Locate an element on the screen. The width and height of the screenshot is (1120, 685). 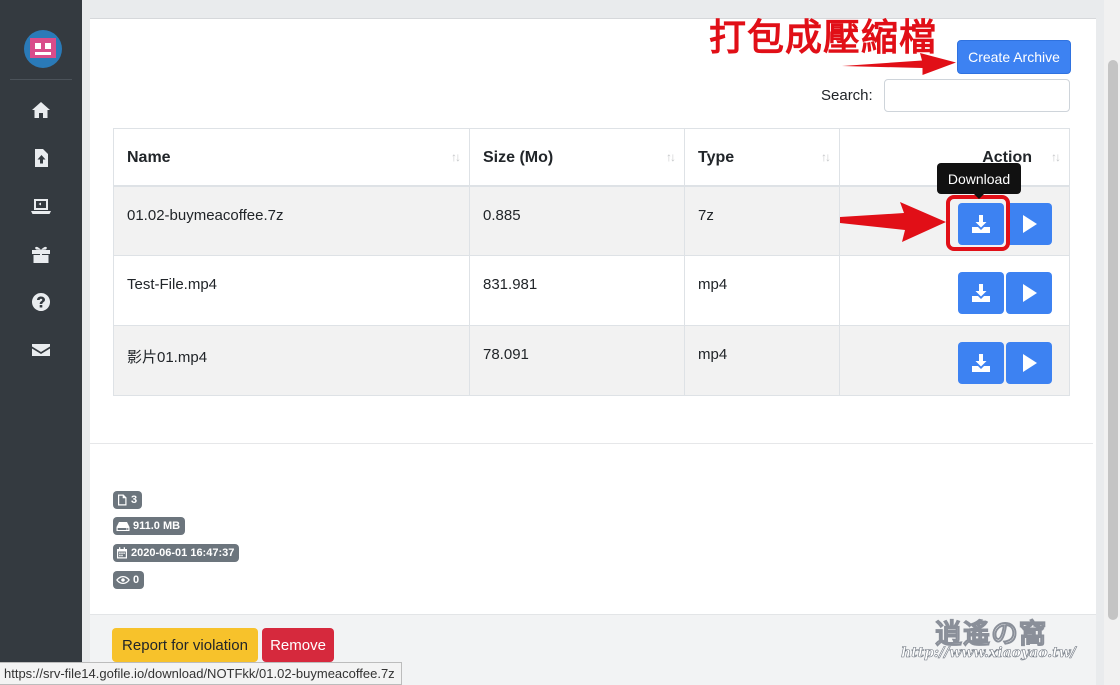
scroll-thumb is located at coordinates (1113, 340).